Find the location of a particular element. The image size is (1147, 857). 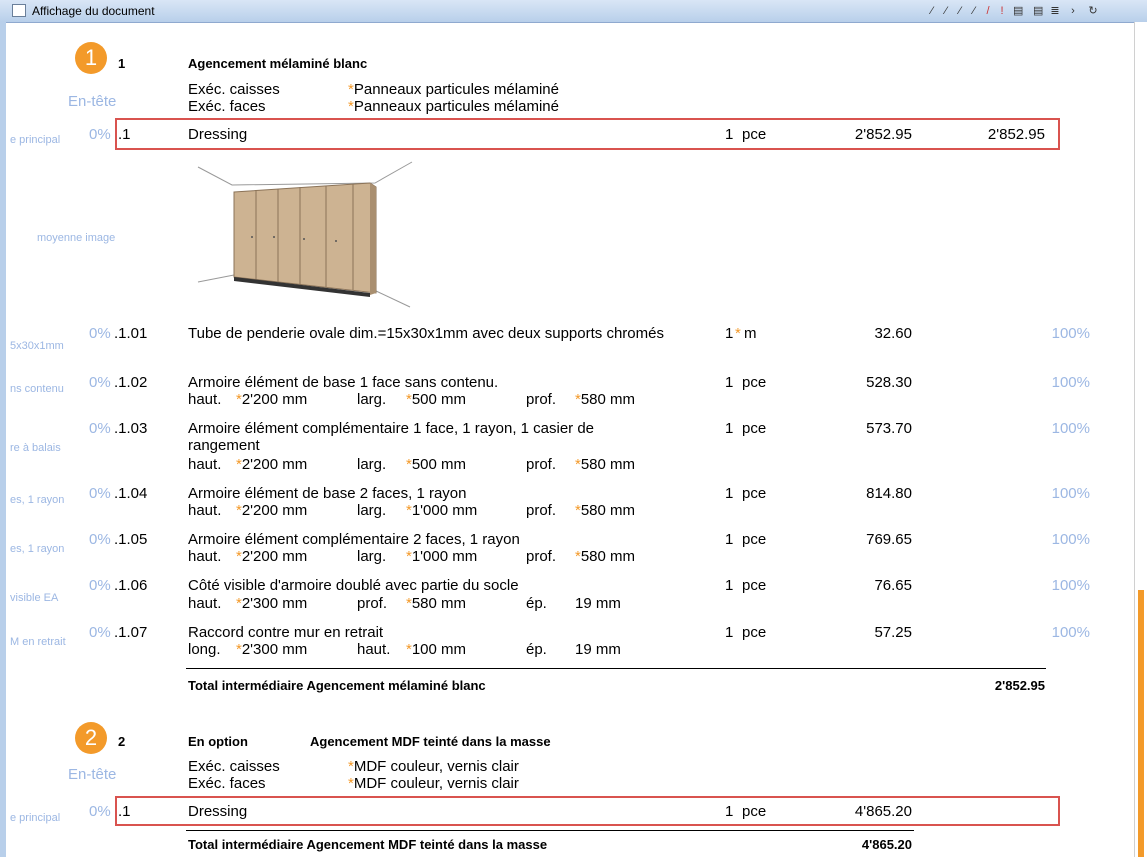

option-label: En option is located at coordinates (218, 741).